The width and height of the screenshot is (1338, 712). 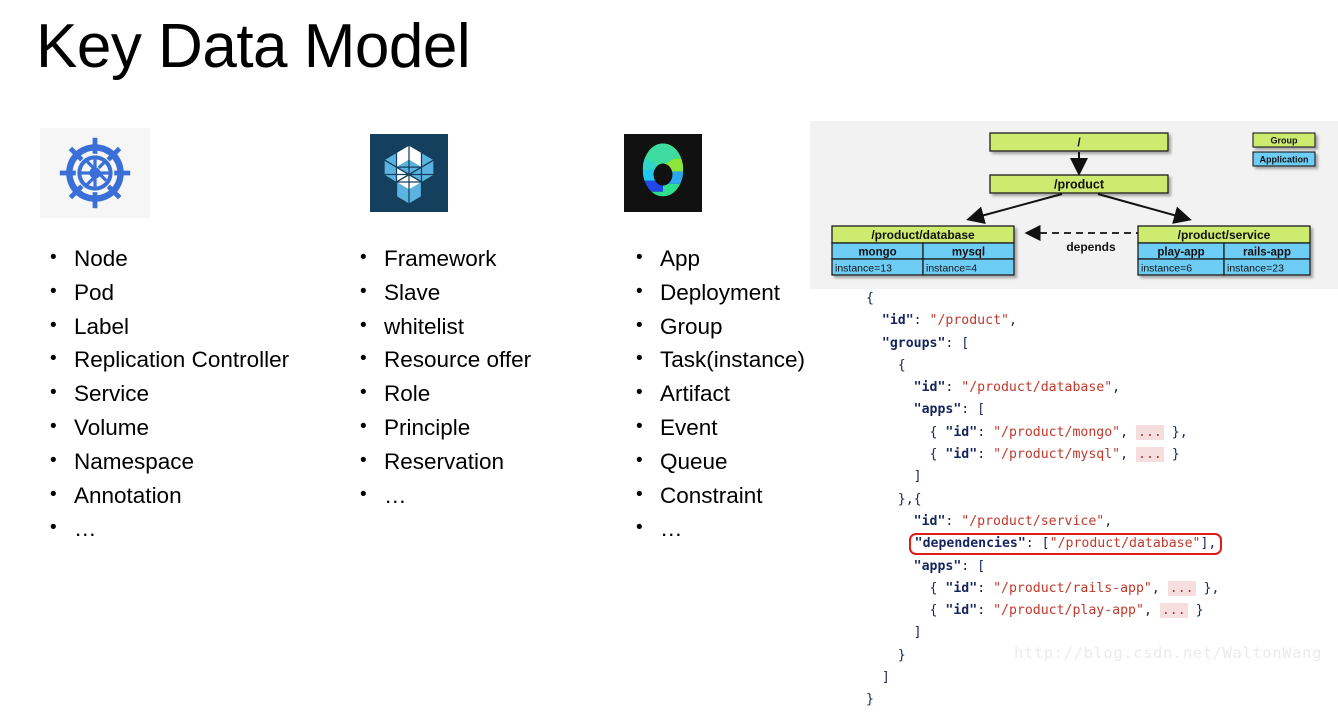 What do you see at coordinates (1101, 611) in the screenshot?
I see `code-line: { "id": "/product/play-app", ... }` at bounding box center [1101, 611].